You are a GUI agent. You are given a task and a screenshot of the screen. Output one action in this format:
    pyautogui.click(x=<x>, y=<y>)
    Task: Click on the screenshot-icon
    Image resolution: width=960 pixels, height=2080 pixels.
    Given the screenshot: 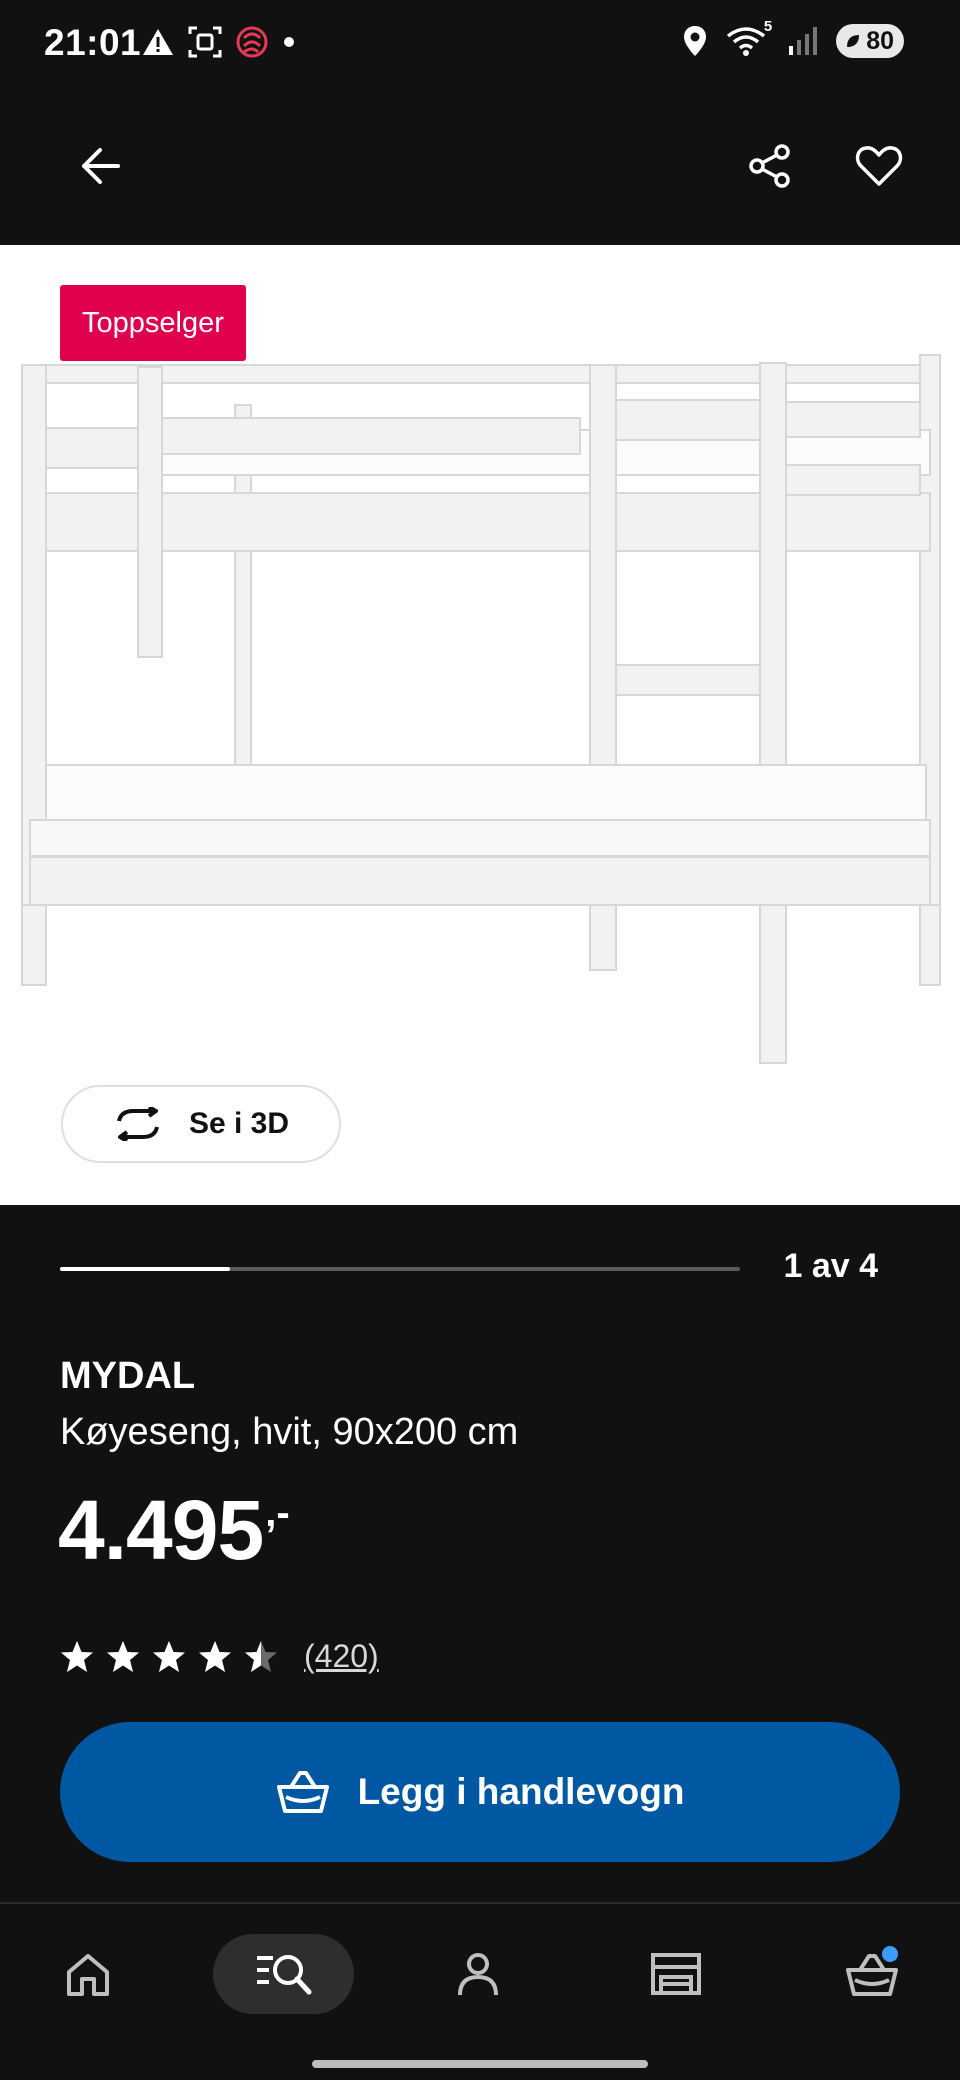 What is the action you would take?
    pyautogui.click(x=205, y=42)
    